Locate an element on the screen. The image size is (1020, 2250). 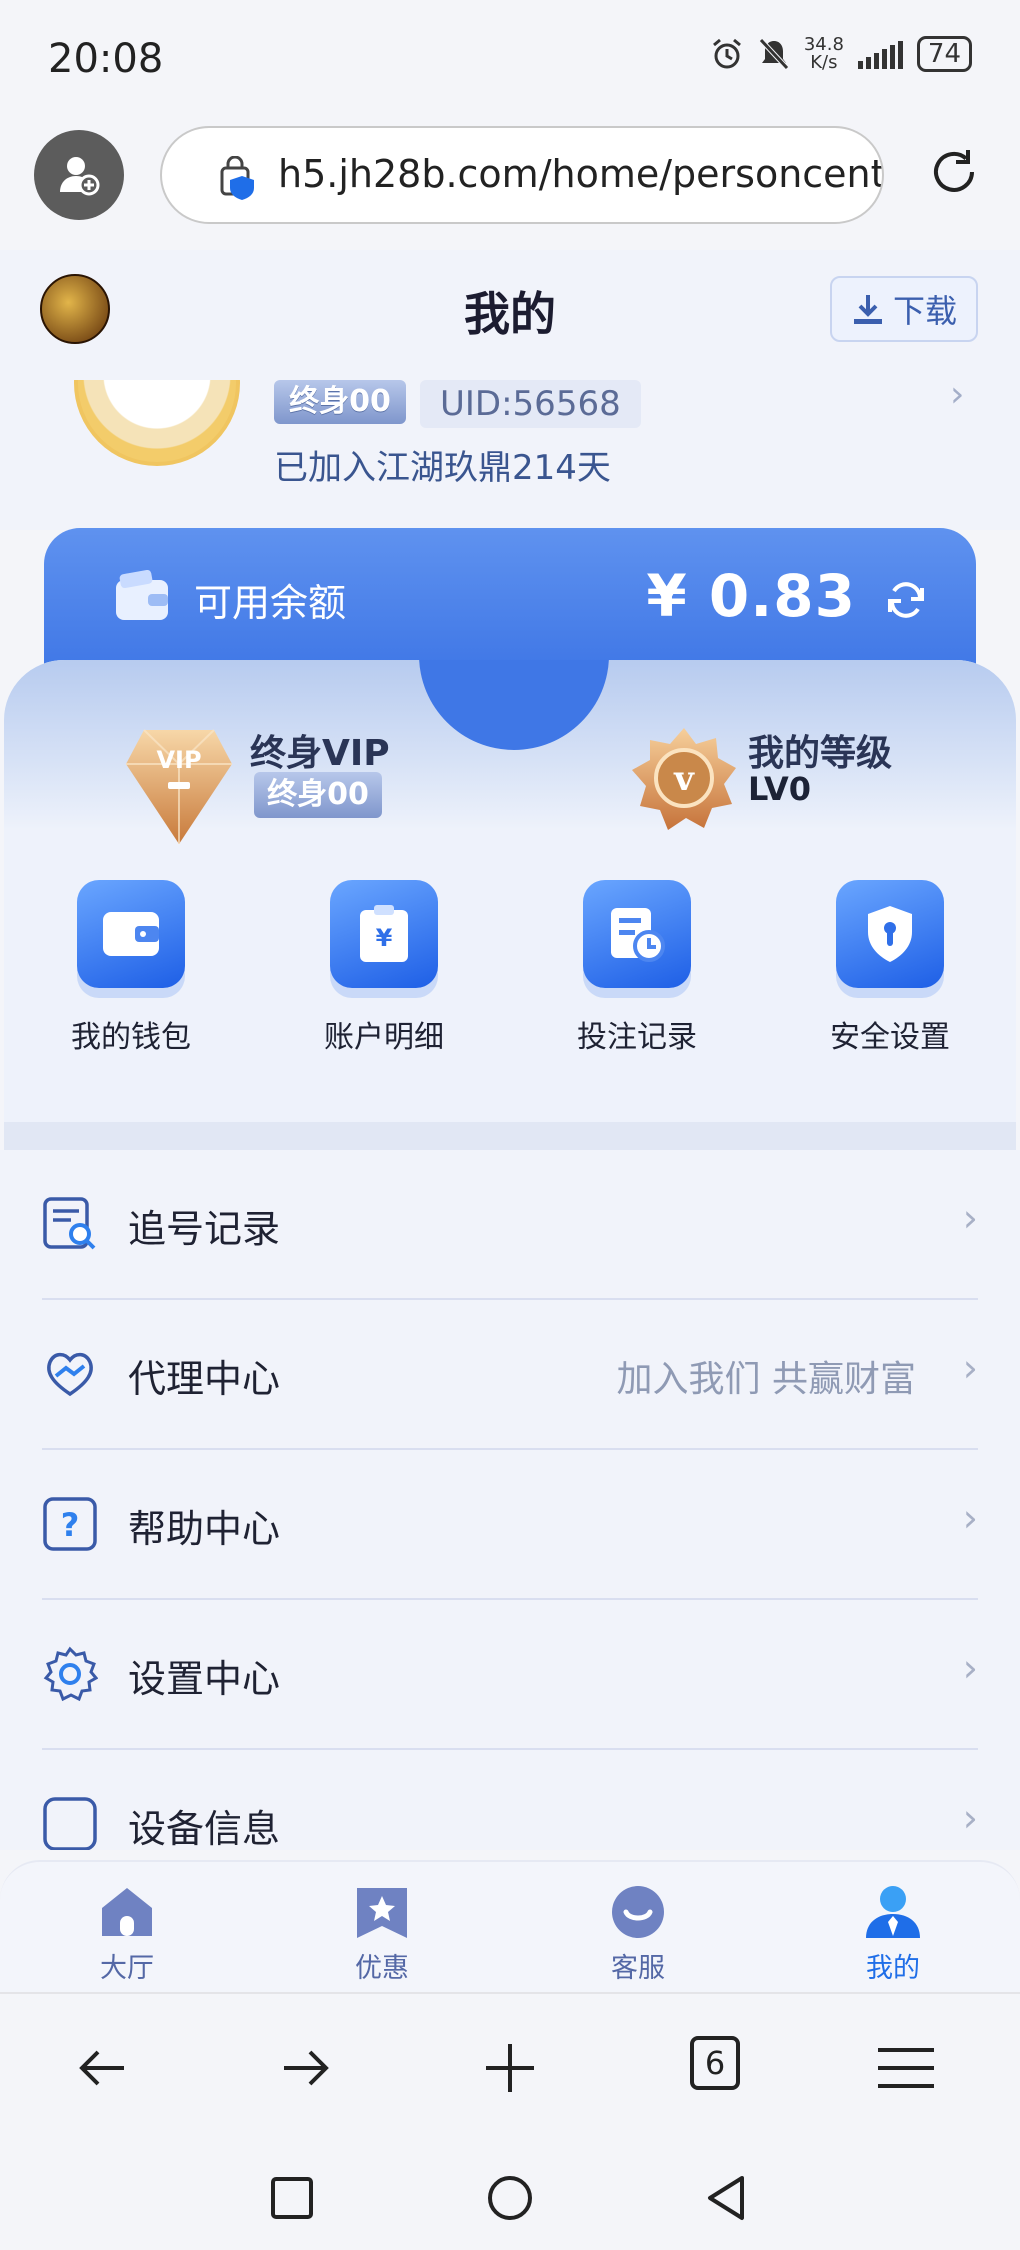
bet-record-icon is located at coordinates (638, 935).